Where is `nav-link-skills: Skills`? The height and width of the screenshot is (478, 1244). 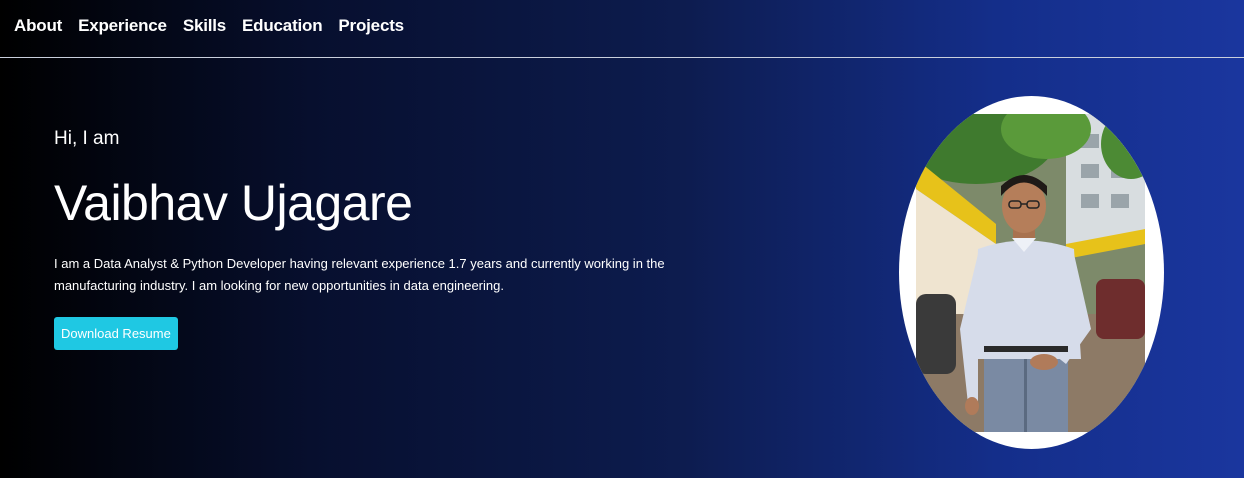
nav-link-skills: Skills is located at coordinates (204, 25).